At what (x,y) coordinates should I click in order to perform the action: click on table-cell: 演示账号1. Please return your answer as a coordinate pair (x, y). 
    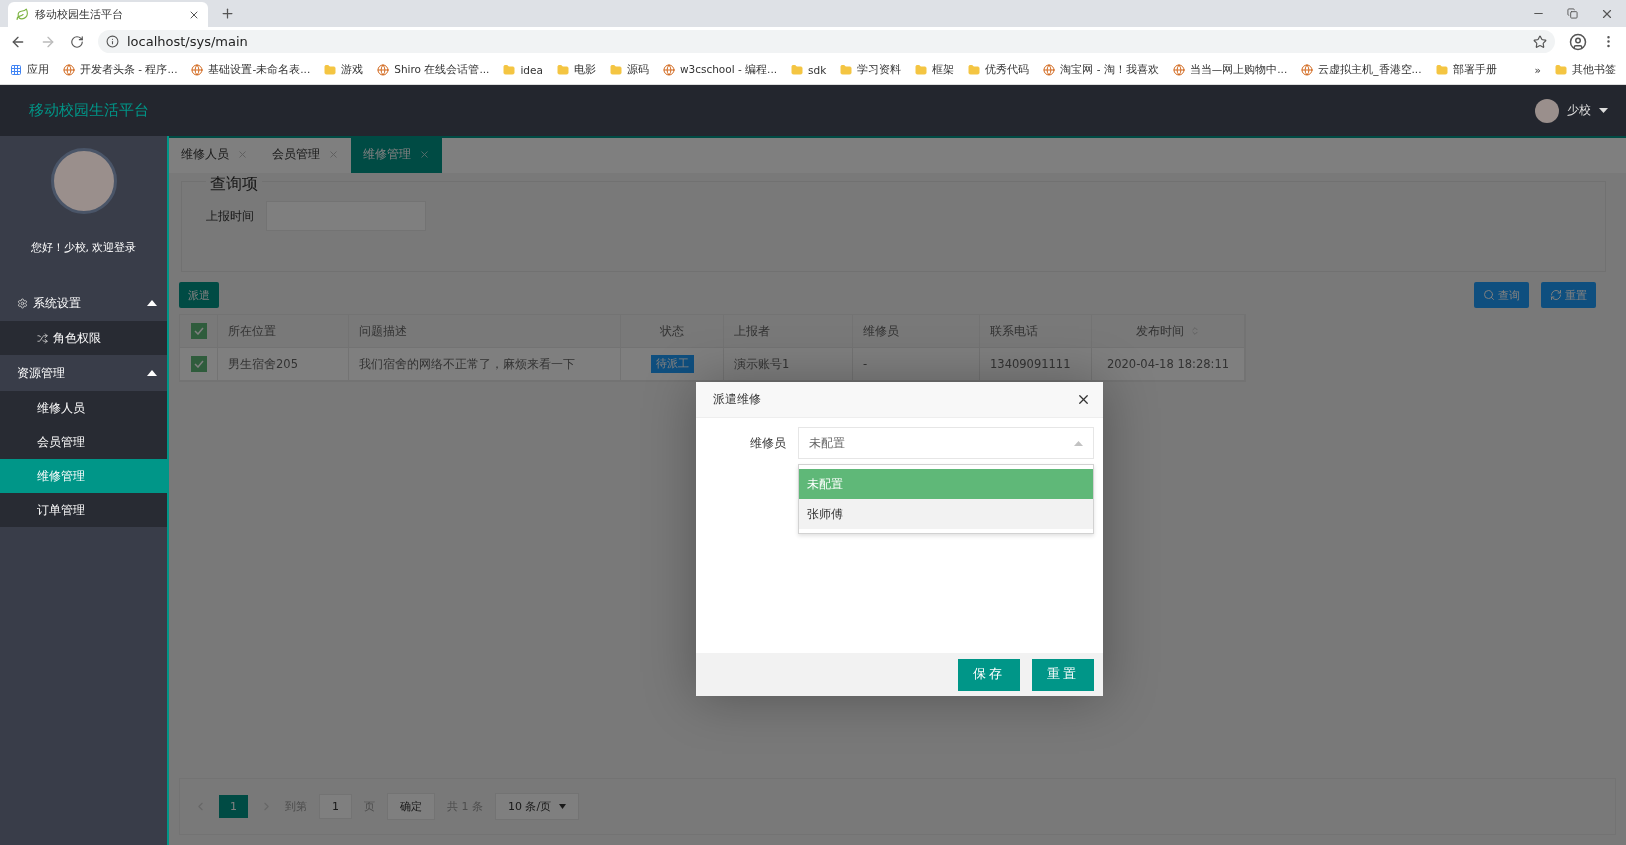
    Looking at the image, I should click on (788, 364).